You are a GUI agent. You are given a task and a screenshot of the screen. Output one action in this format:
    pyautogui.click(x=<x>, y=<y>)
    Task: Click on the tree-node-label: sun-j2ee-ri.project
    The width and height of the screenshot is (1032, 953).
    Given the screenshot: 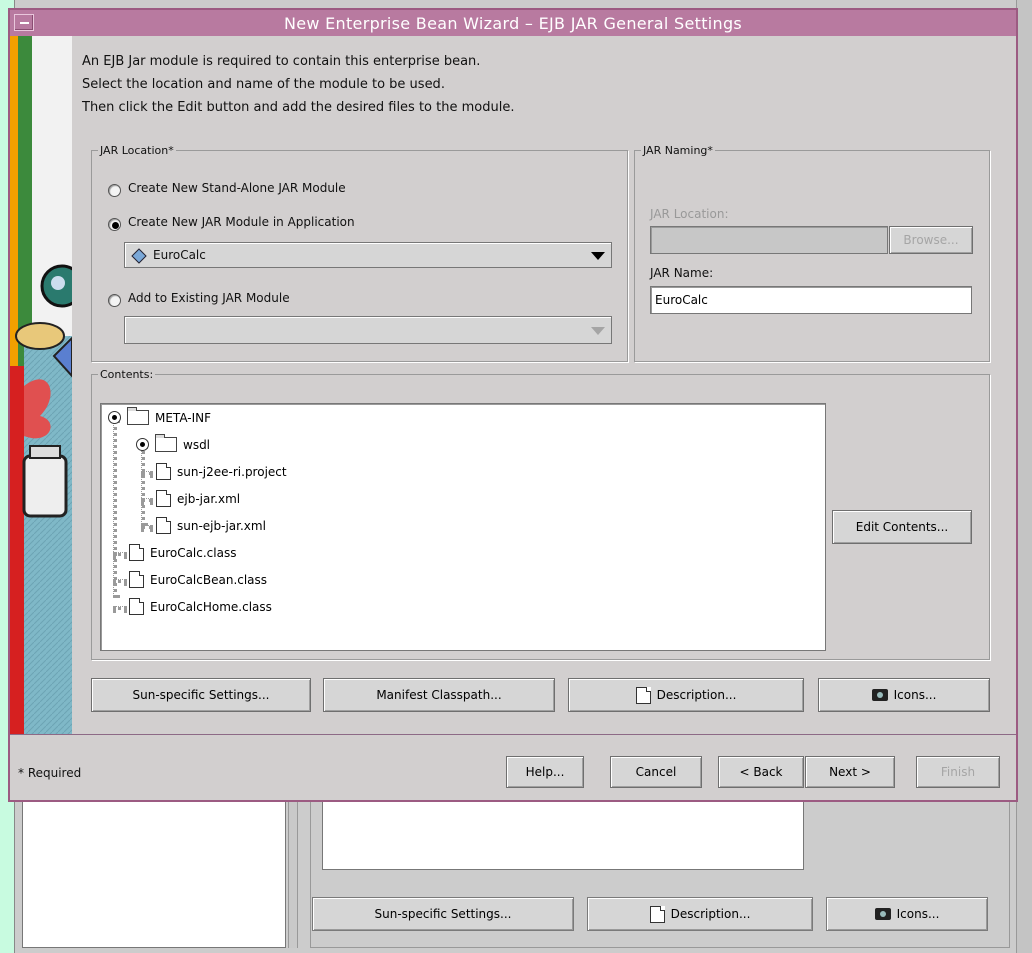 What is the action you would take?
    pyautogui.click(x=232, y=471)
    